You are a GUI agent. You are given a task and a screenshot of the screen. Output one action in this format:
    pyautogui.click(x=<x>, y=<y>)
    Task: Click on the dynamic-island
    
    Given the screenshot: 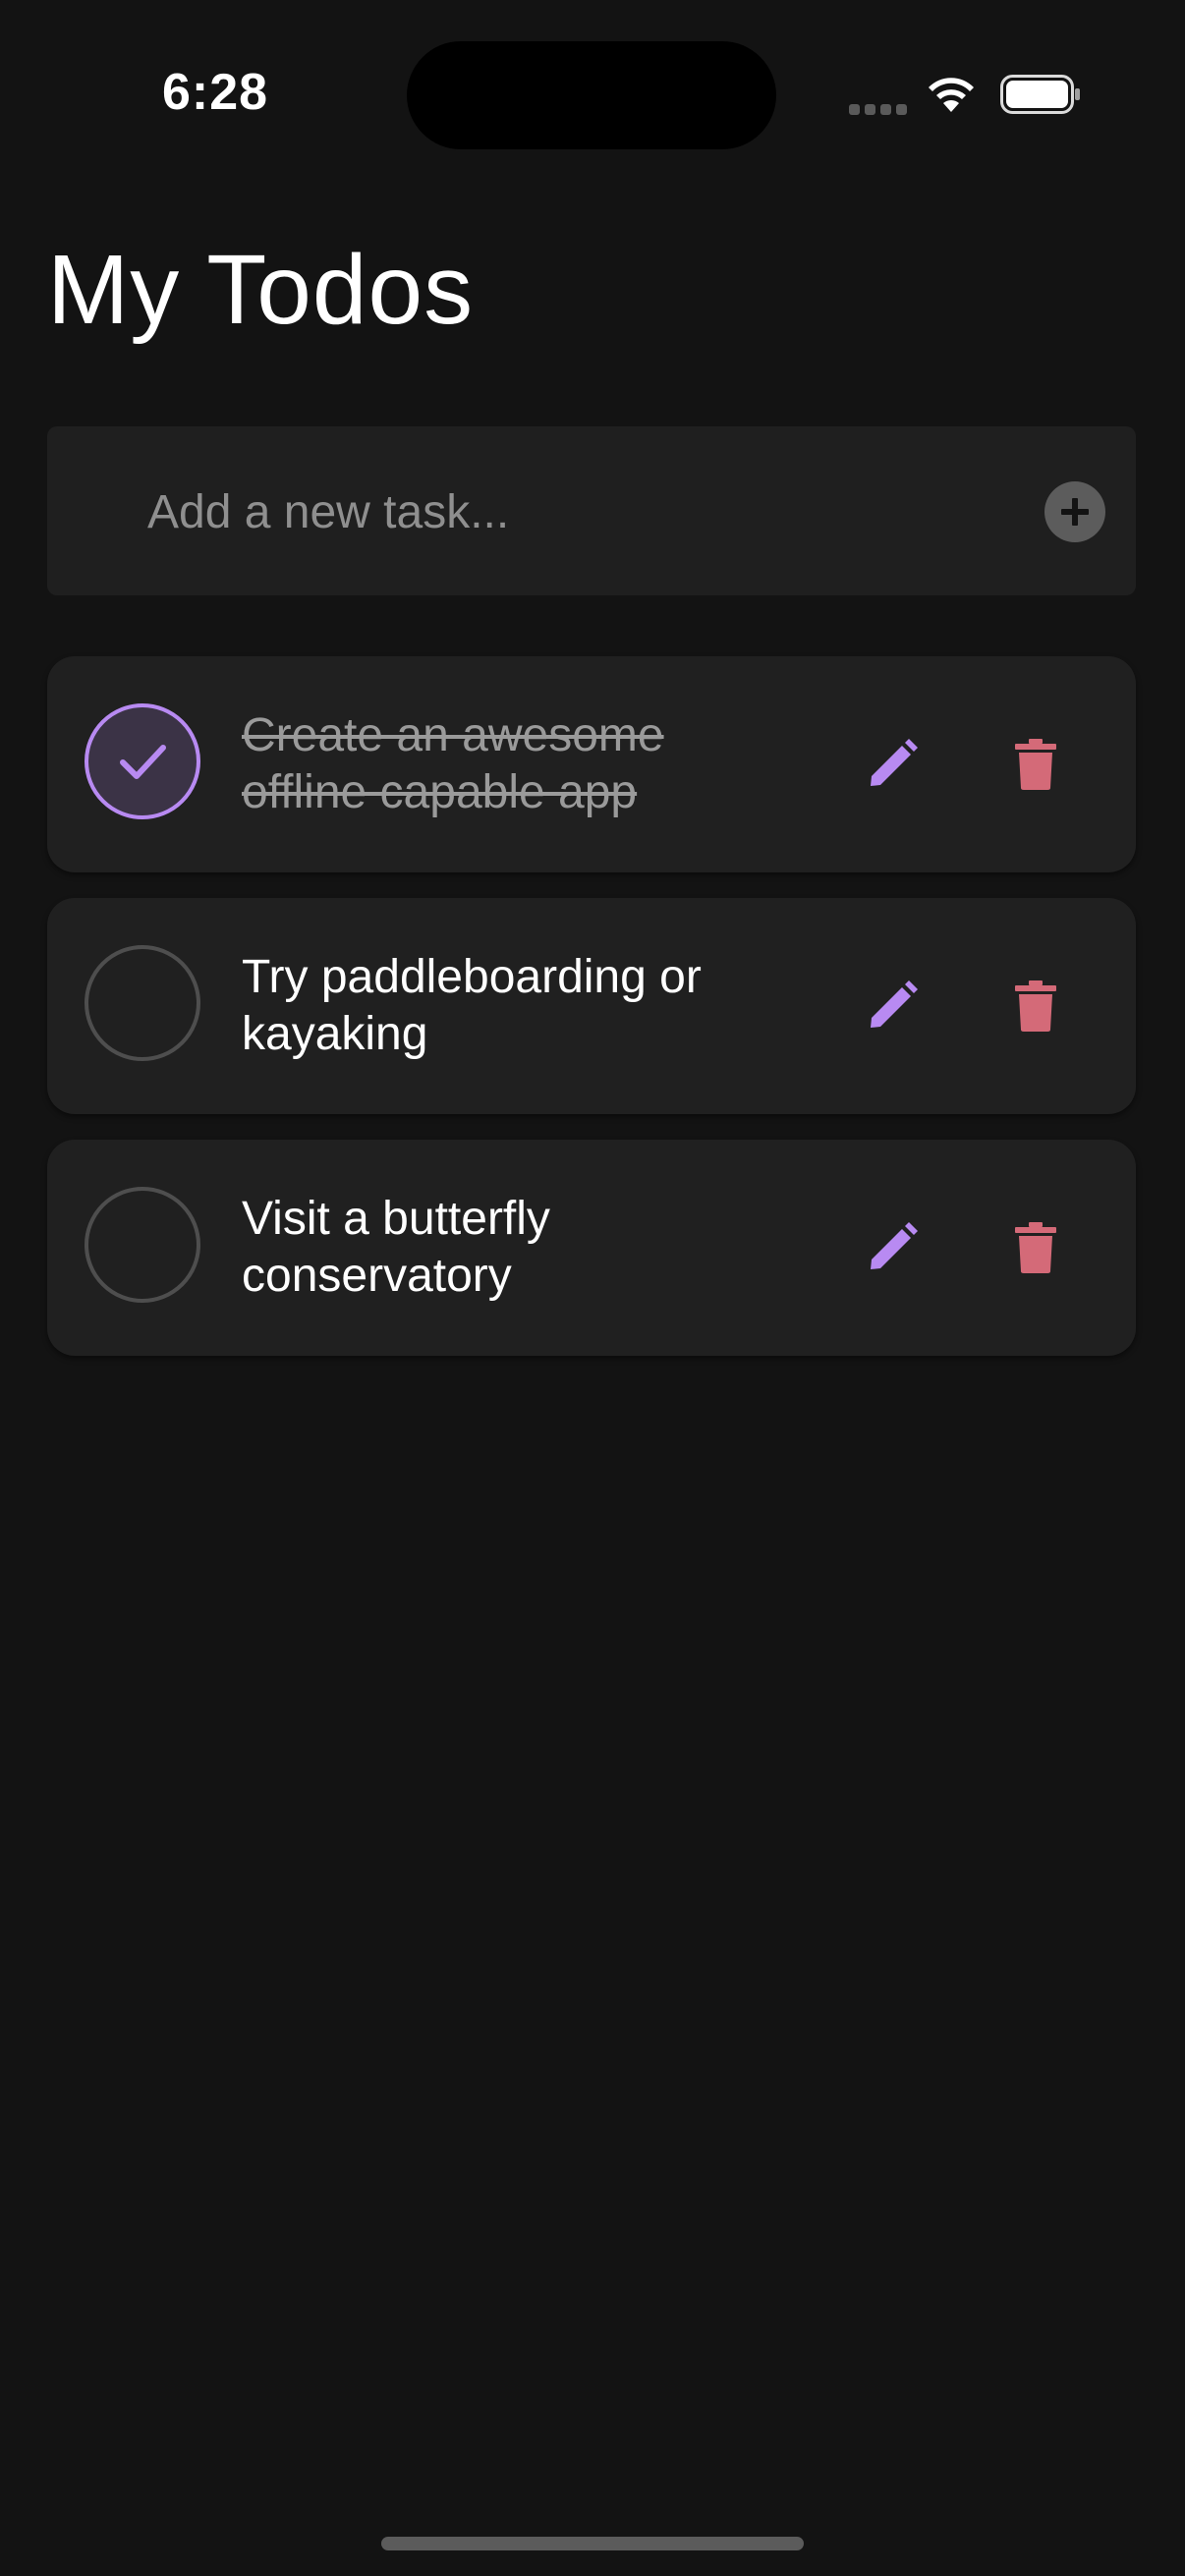 What is the action you would take?
    pyautogui.click(x=592, y=95)
    